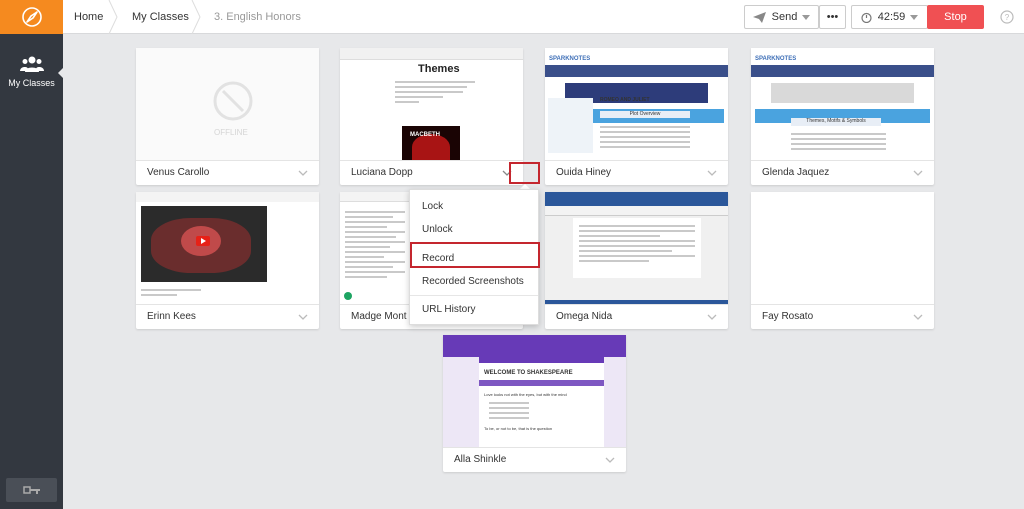  Describe the element at coordinates (425, 135) in the screenshot. I see `macbeth-title: MACBETH` at that location.